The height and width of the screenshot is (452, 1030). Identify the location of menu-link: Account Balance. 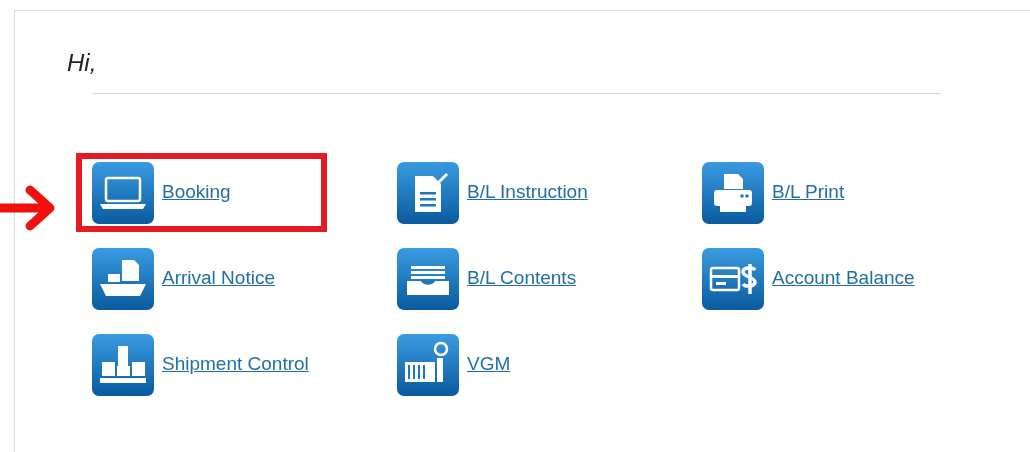
(843, 278).